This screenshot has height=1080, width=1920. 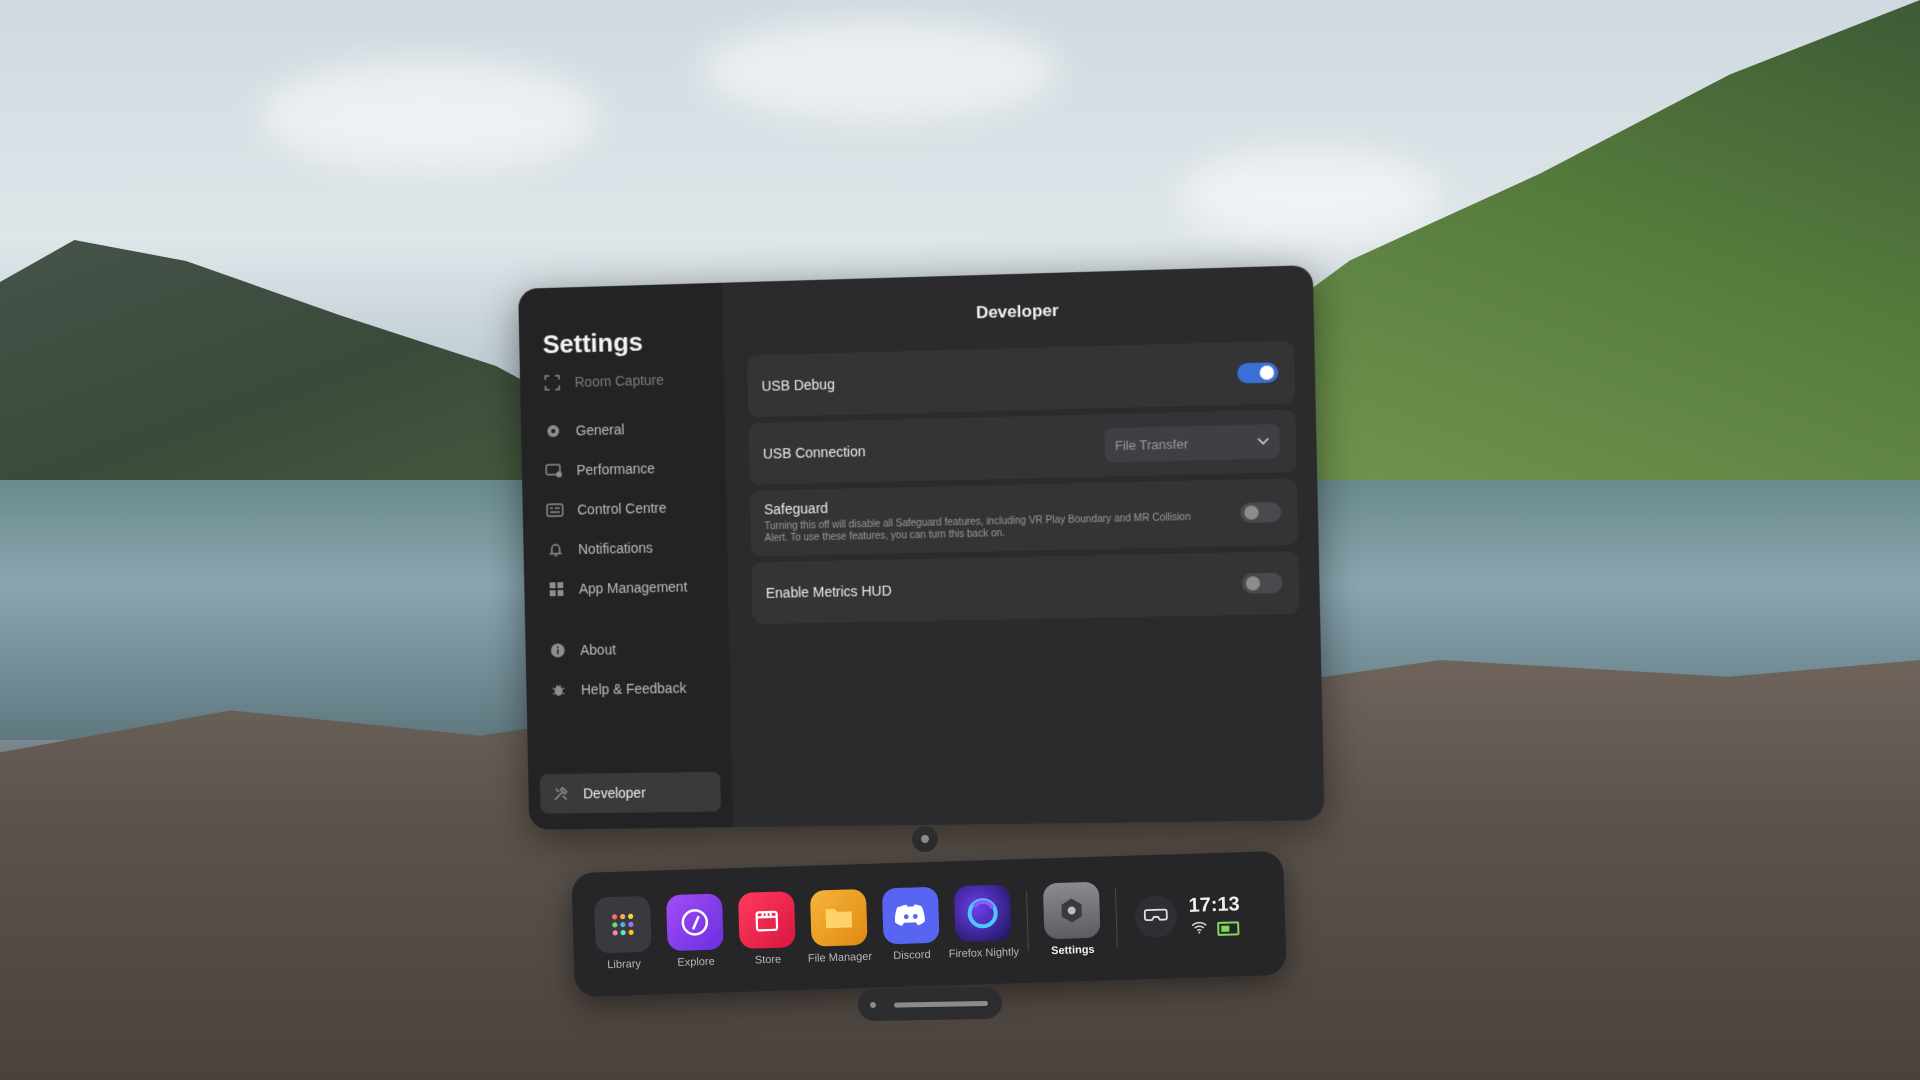 What do you see at coordinates (840, 957) in the screenshot?
I see `app-label: File Manager` at bounding box center [840, 957].